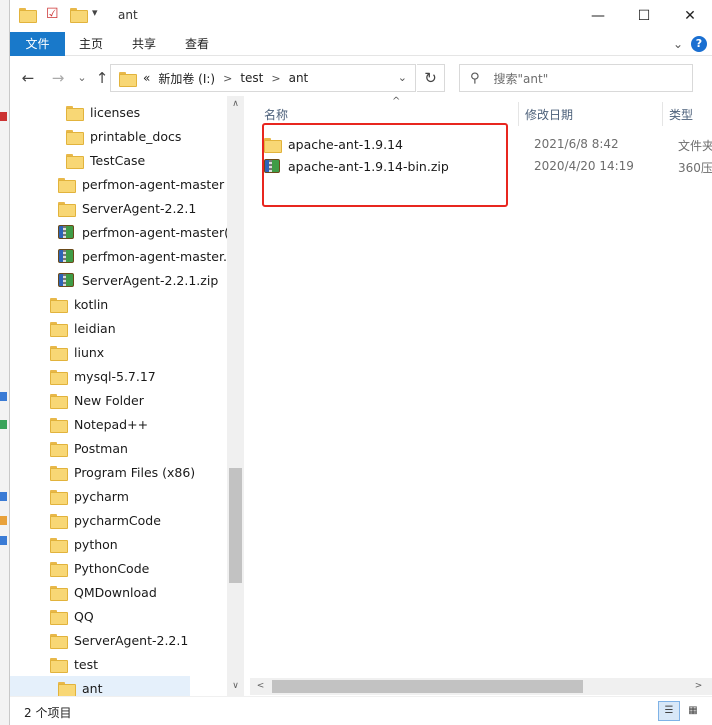 Image resolution: width=712 pixels, height=725 pixels. Describe the element at coordinates (101, 448) in the screenshot. I see `nav-tree-item-label: Postman` at that location.